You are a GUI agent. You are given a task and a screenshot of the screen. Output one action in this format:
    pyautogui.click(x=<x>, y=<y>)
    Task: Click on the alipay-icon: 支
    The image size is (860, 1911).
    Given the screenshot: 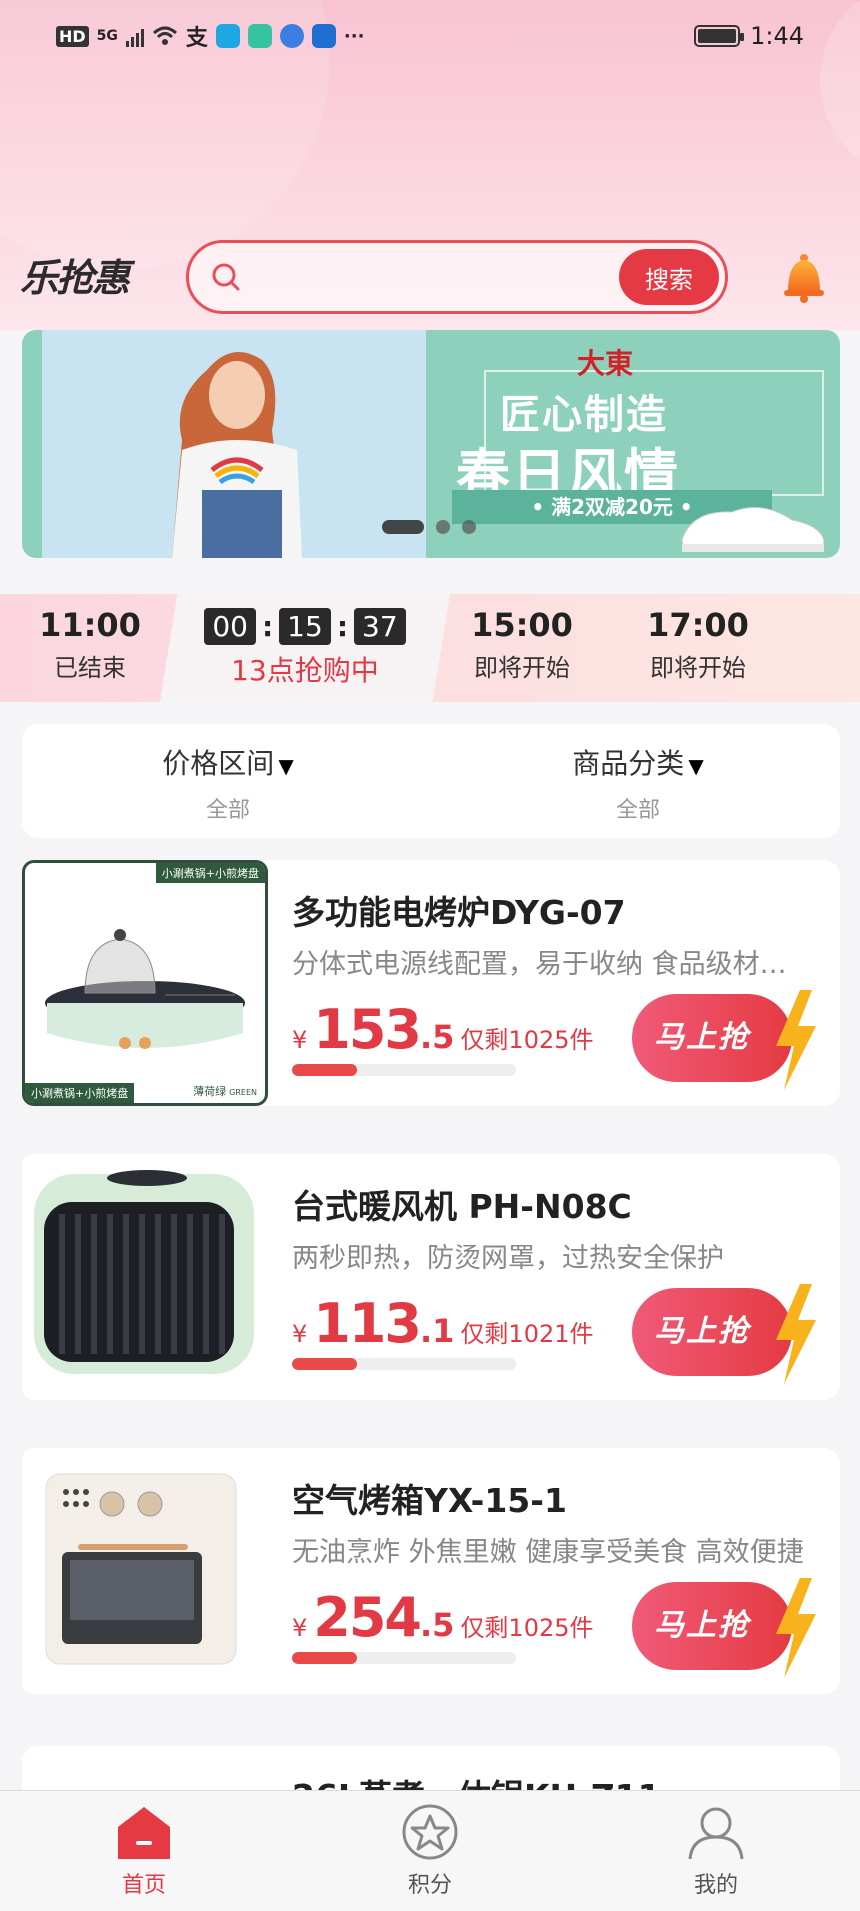 What is the action you would take?
    pyautogui.click(x=196, y=38)
    